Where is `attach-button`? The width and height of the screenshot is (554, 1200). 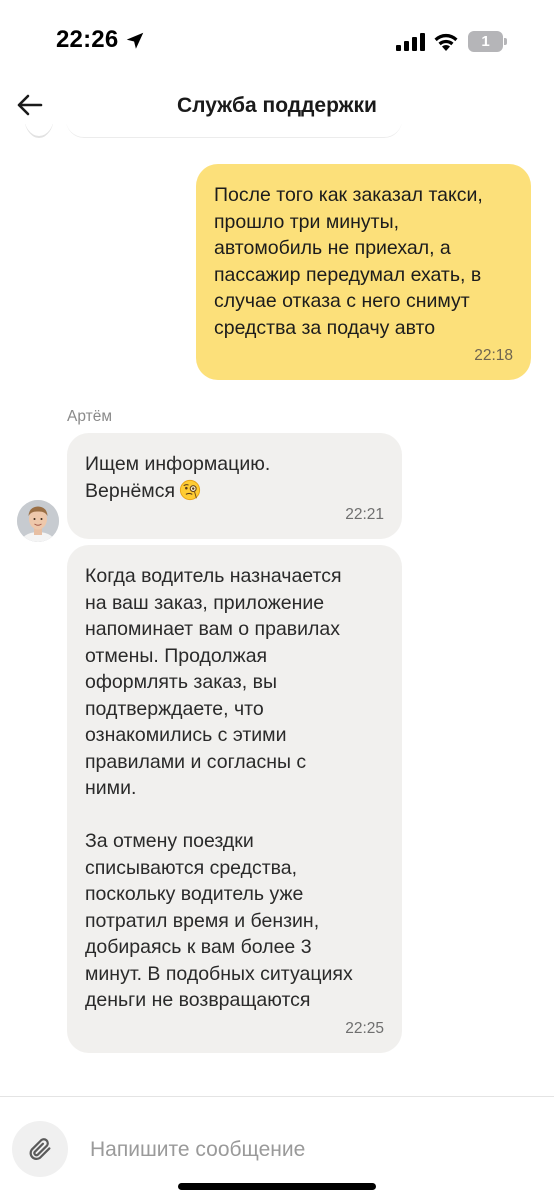 attach-button is located at coordinates (40, 1149).